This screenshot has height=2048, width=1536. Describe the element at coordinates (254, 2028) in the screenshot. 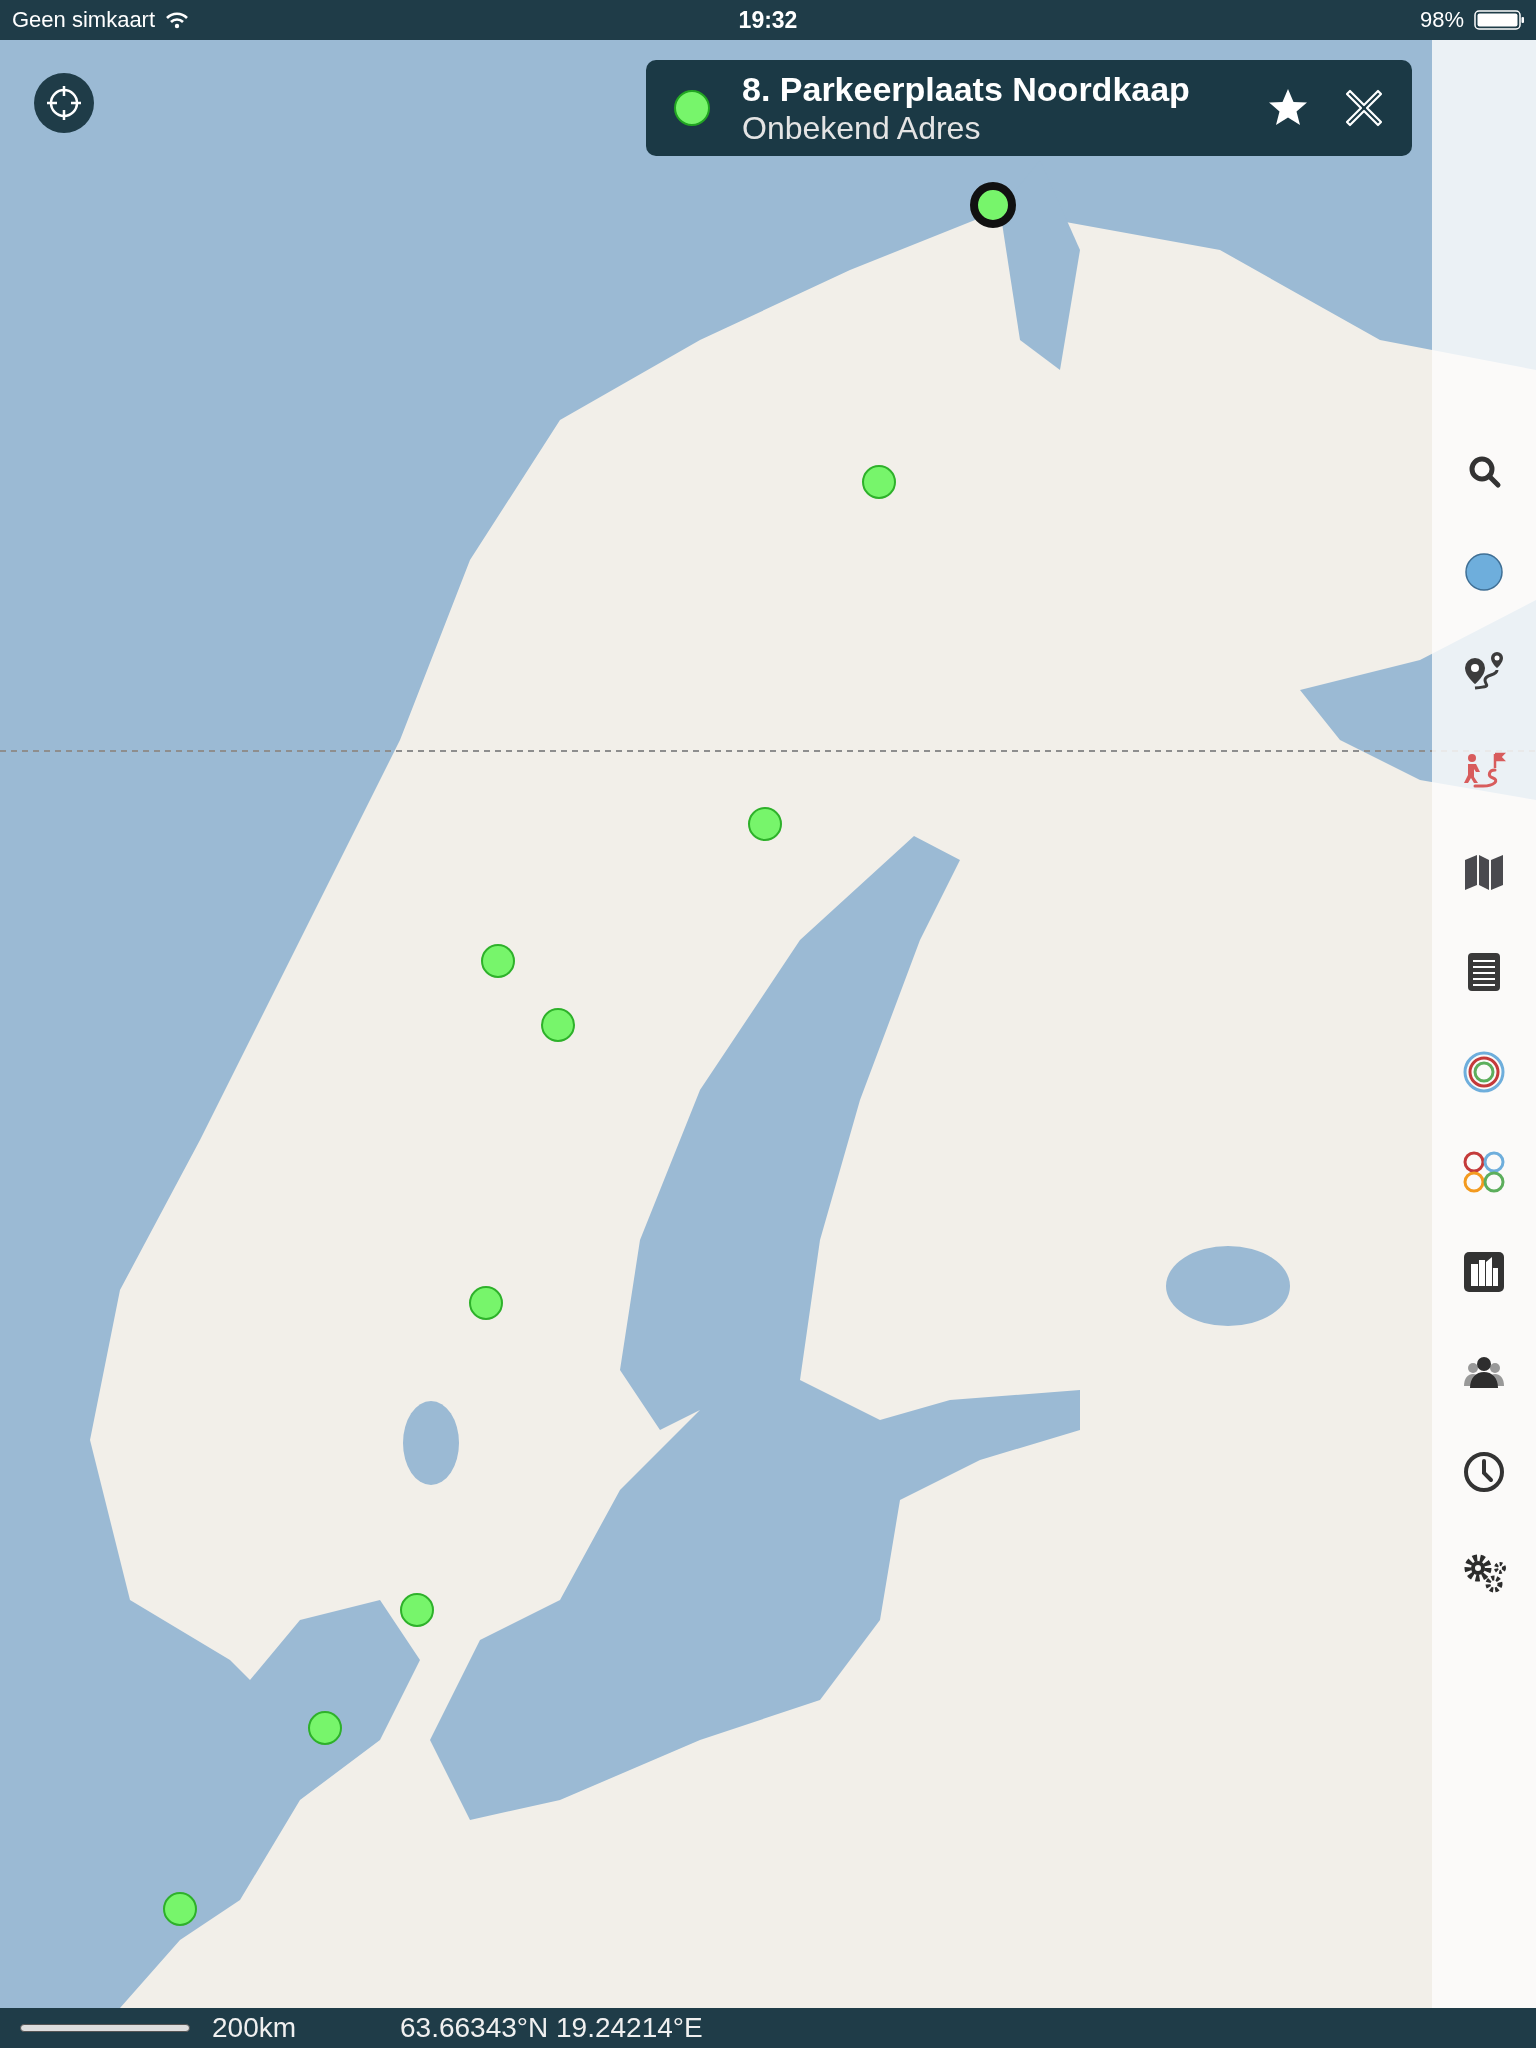

I see `scale-label: 200km` at that location.